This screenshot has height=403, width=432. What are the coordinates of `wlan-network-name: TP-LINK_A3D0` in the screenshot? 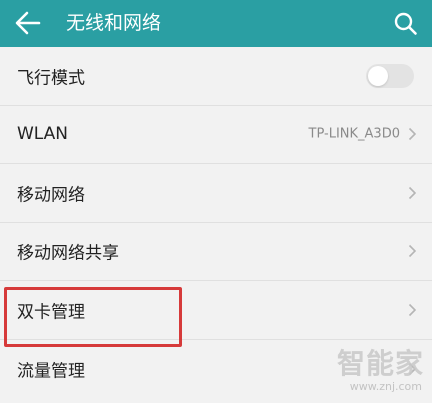 It's located at (354, 134).